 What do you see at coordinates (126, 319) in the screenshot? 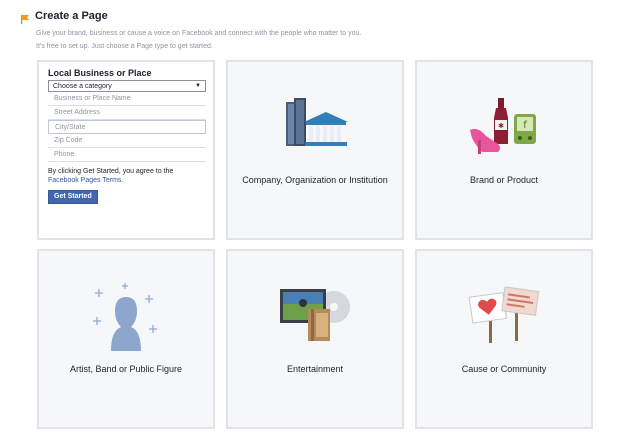
I see `person-sparkle-icon` at bounding box center [126, 319].